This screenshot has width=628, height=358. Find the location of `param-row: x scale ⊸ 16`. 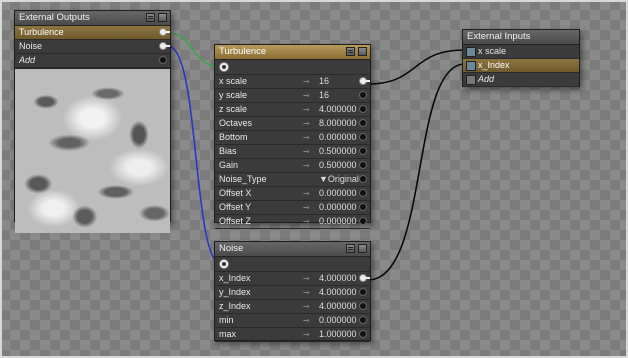

param-row: x scale ⊸ 16 is located at coordinates (292, 82).